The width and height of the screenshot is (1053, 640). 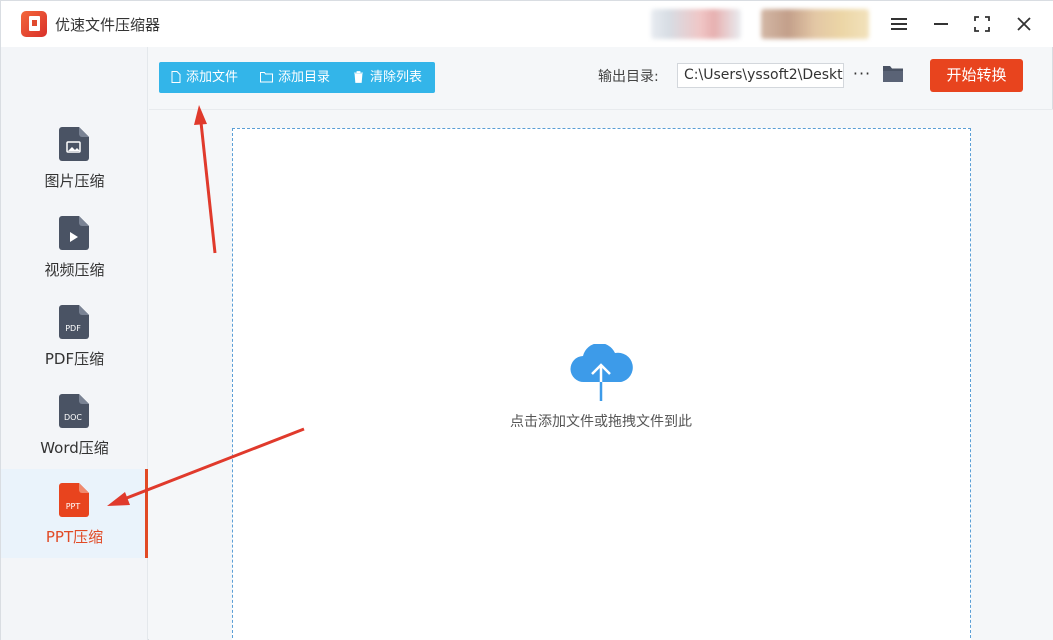 I want to click on sidebar-item-pdf: PDF PDF压缩, so click(x=74, y=349).